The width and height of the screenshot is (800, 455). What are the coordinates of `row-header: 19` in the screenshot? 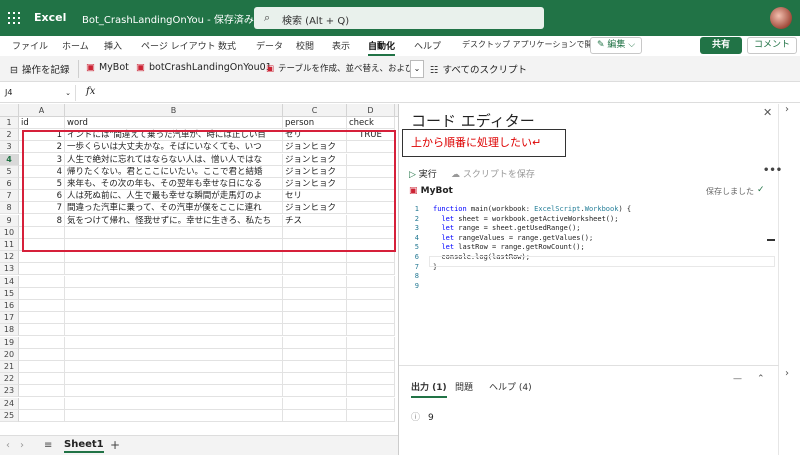 It's located at (9, 342).